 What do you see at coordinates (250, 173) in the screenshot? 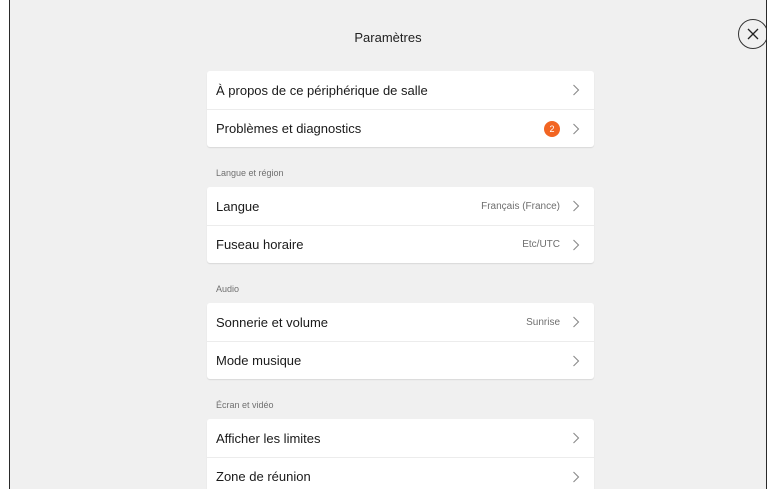
I see `section-label-language-region: Langue et région` at bounding box center [250, 173].